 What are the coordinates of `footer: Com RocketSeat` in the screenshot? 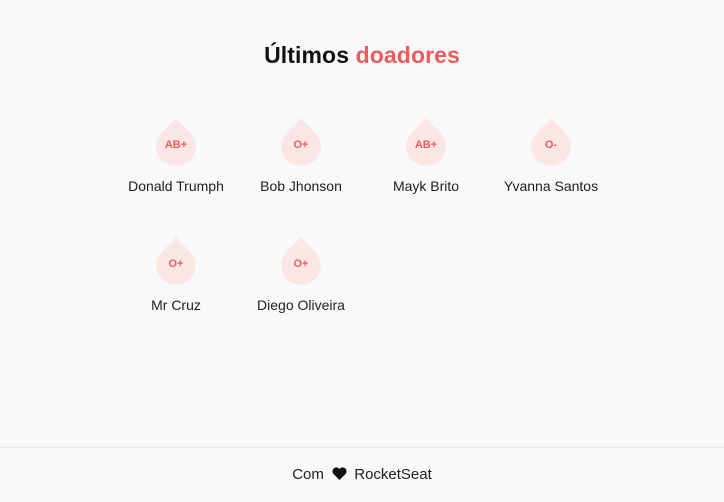 It's located at (362, 474).